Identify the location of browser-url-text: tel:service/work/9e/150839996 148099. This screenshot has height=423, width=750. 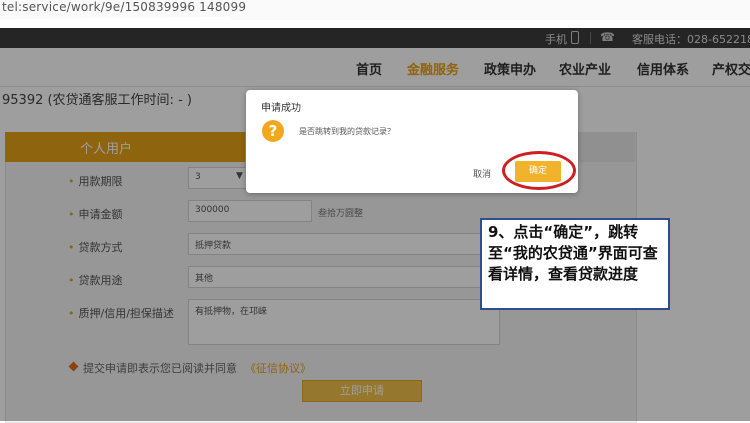
(124, 7).